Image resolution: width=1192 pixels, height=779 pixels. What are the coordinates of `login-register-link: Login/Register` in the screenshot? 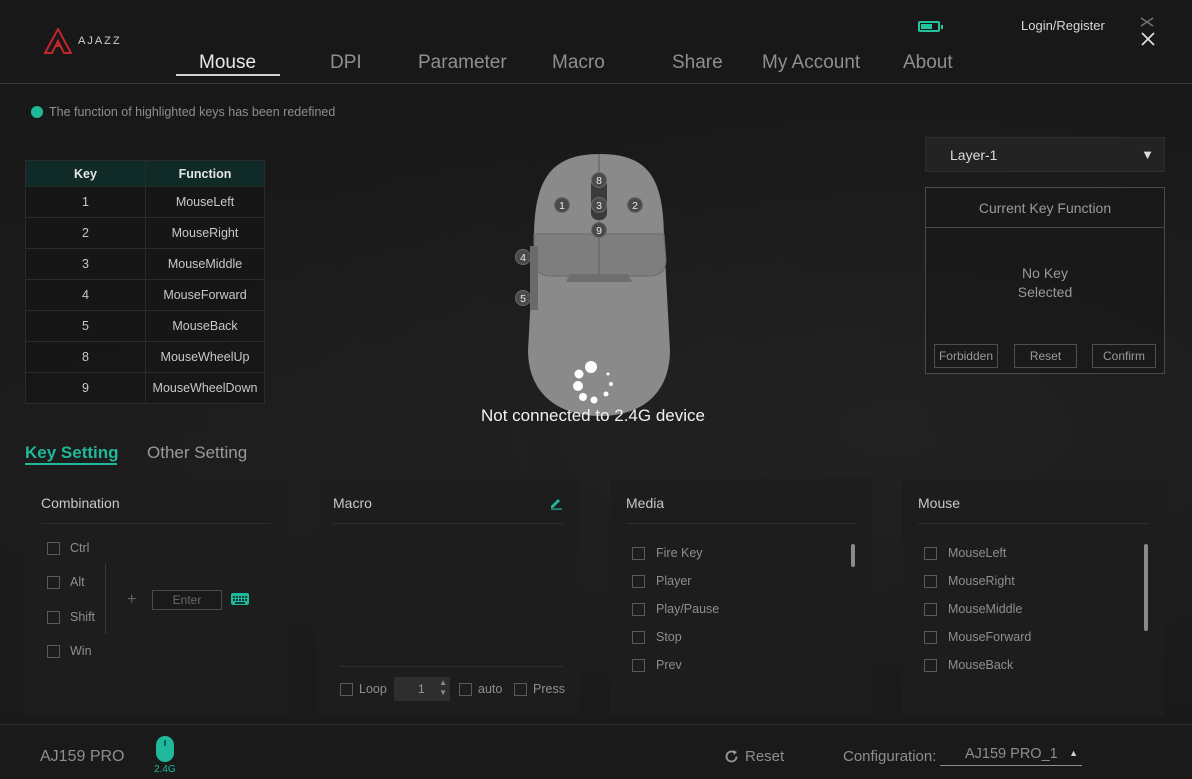 It's located at (1063, 25).